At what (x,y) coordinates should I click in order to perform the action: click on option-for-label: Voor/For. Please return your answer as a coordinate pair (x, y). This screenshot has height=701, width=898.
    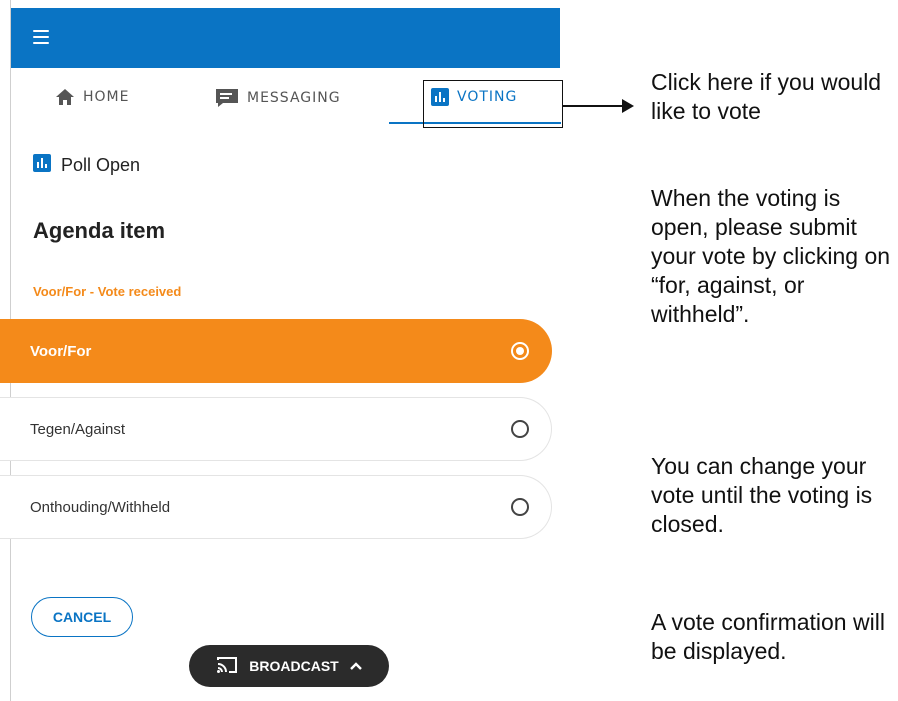
    Looking at the image, I should click on (61, 351).